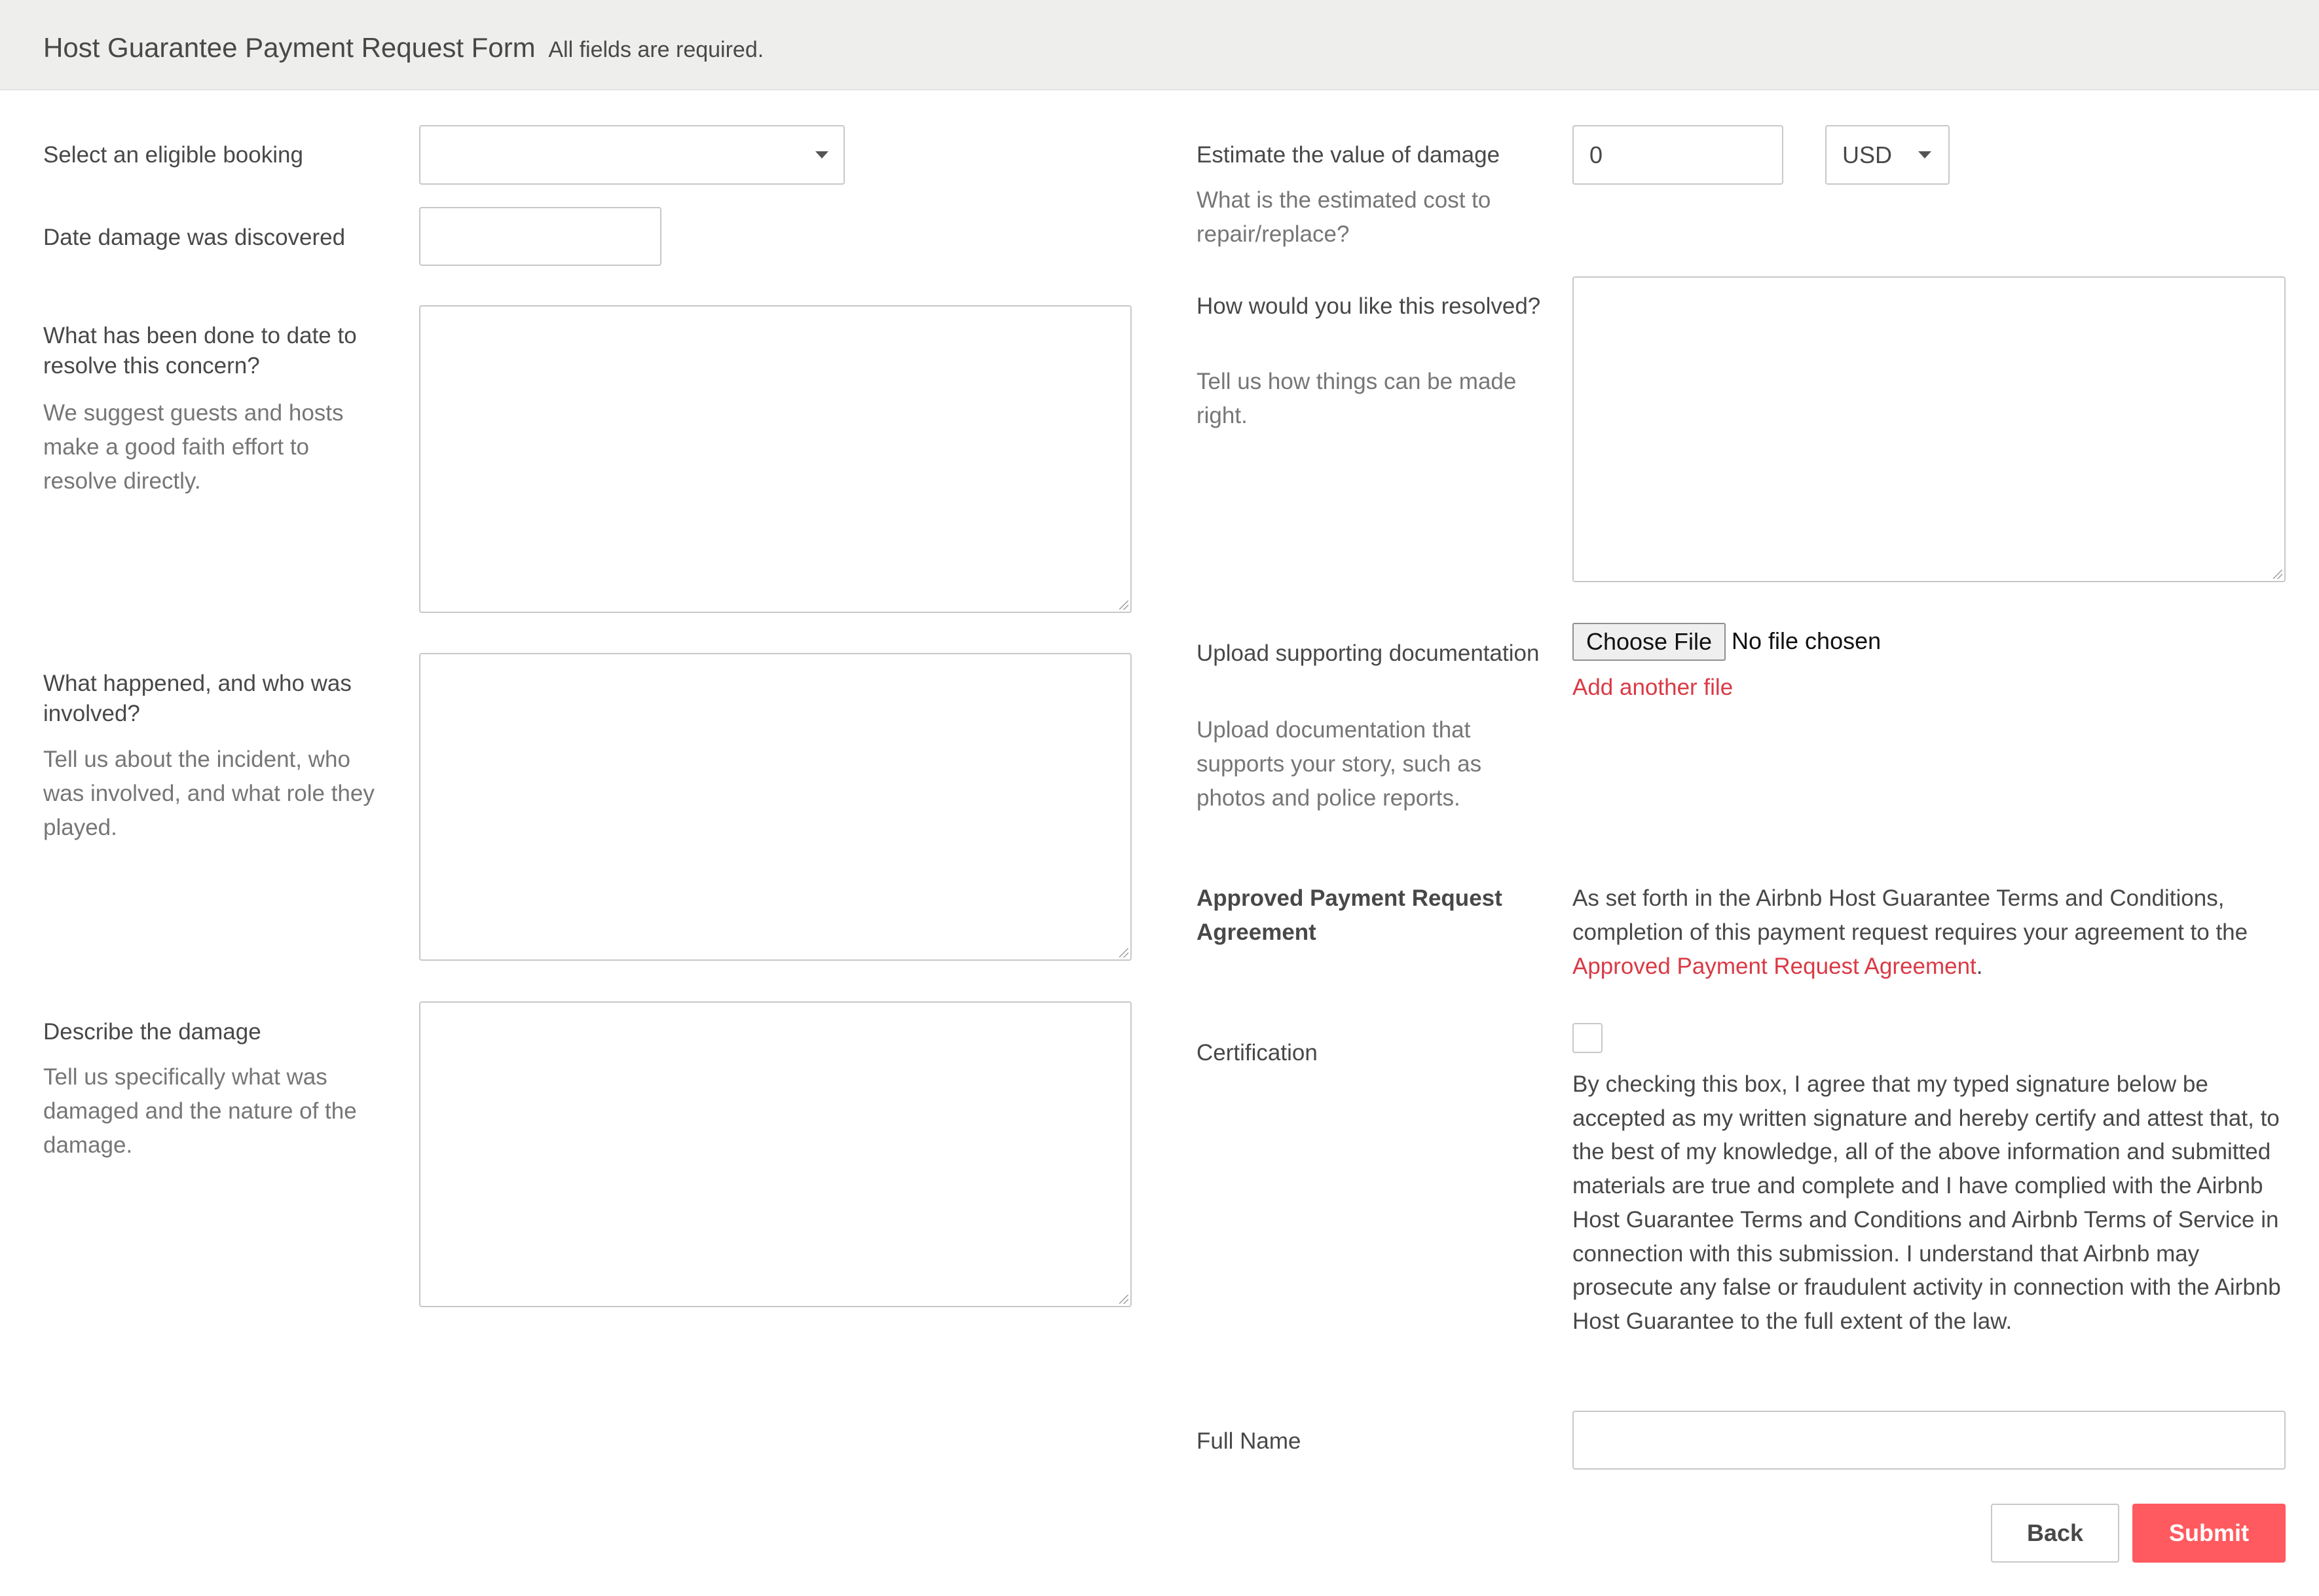 This screenshot has width=2319, height=1596. I want to click on agreement-label: Approved Payment Request Agreement, so click(1349, 915).